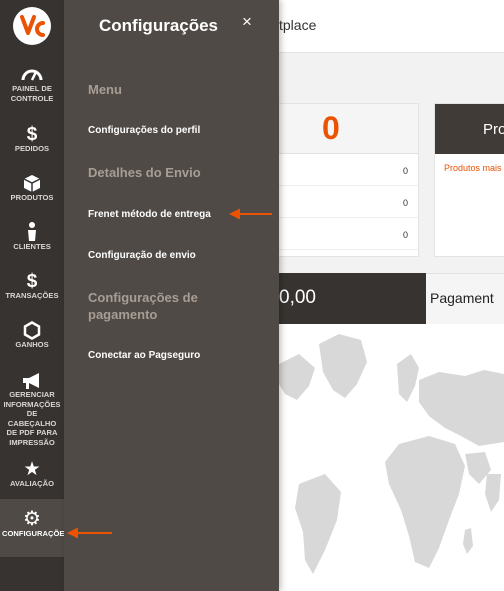 This screenshot has width=504, height=591. Describe the element at coordinates (32, 75) in the screenshot. I see `speedometer-icon` at that location.